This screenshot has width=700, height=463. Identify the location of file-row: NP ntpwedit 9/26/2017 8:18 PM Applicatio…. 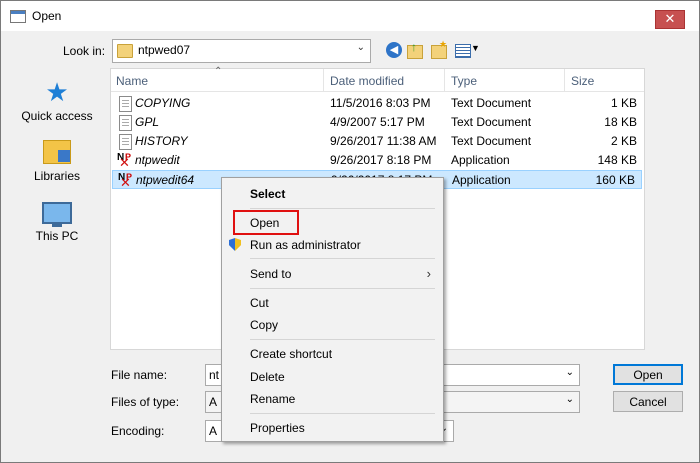
(377, 161).